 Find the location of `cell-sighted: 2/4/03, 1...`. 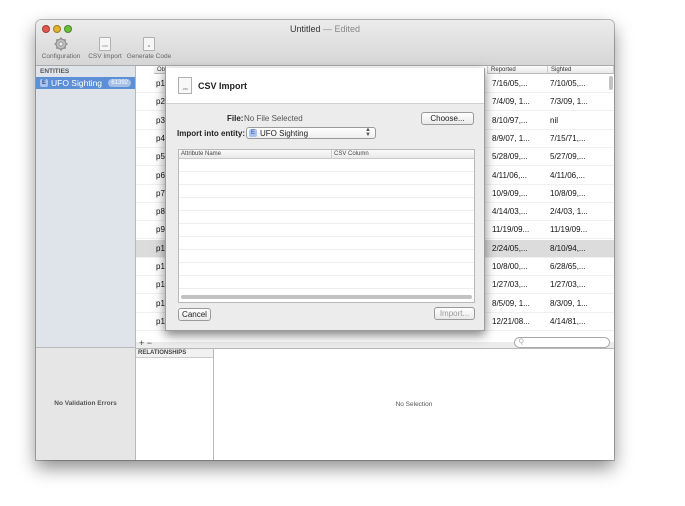

cell-sighted: 2/4/03, 1... is located at coordinates (569, 212).